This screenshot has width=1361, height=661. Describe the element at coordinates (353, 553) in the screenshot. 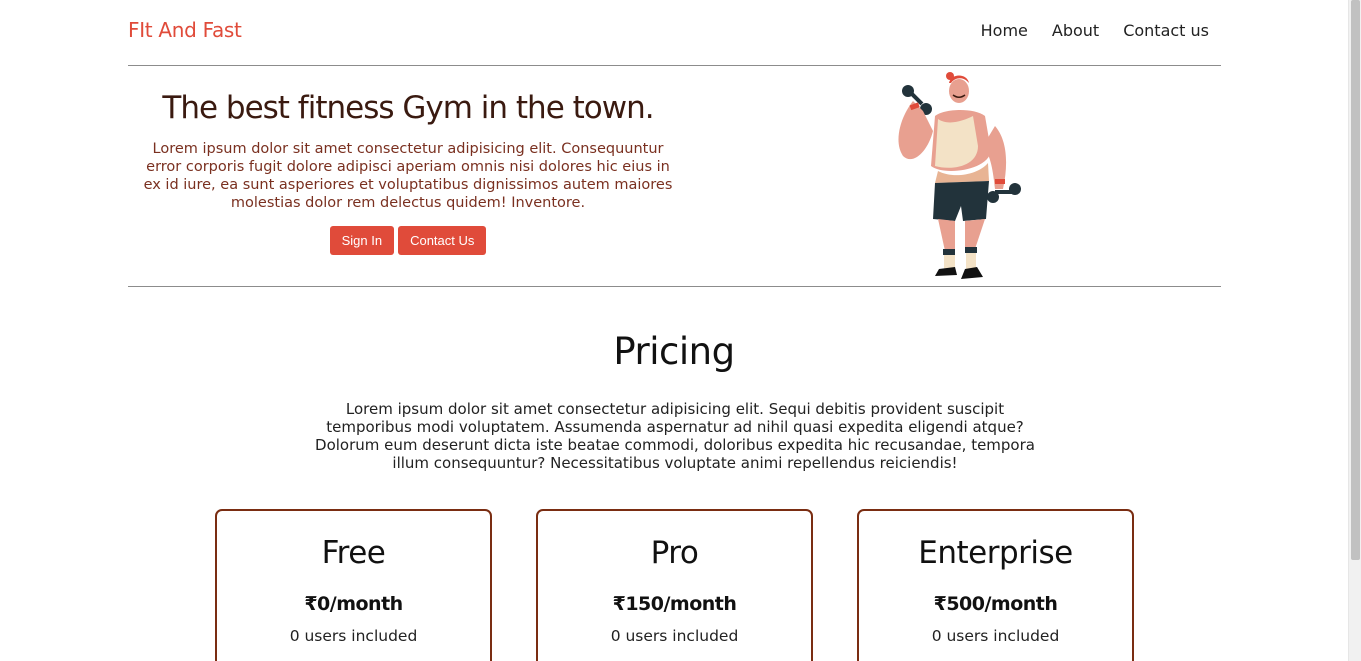

I see `plan-name: Free` at that location.